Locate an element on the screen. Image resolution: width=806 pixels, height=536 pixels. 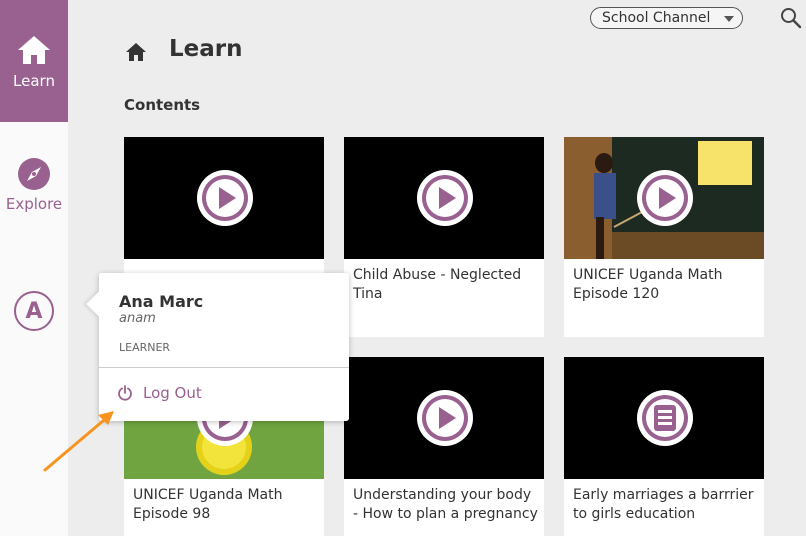
account-avatar-button: A is located at coordinates (34, 311).